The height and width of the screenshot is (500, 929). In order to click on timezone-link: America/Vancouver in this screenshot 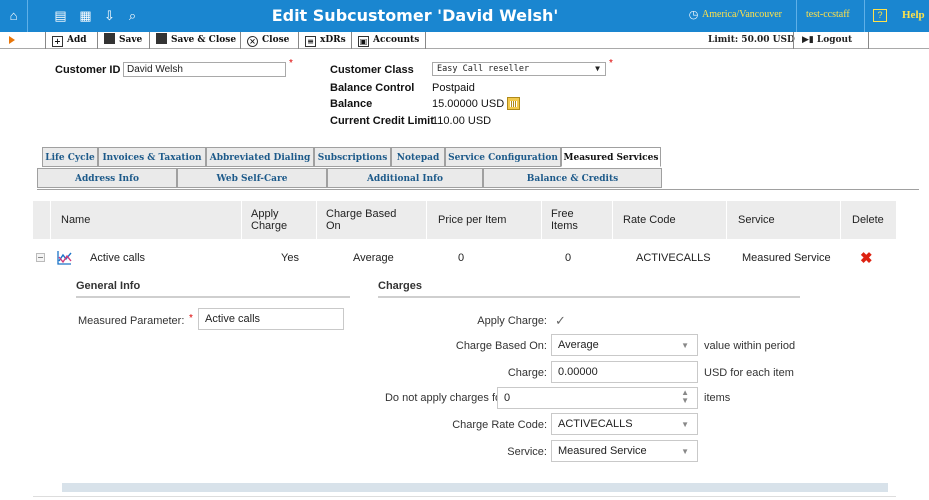, I will do `click(742, 14)`.